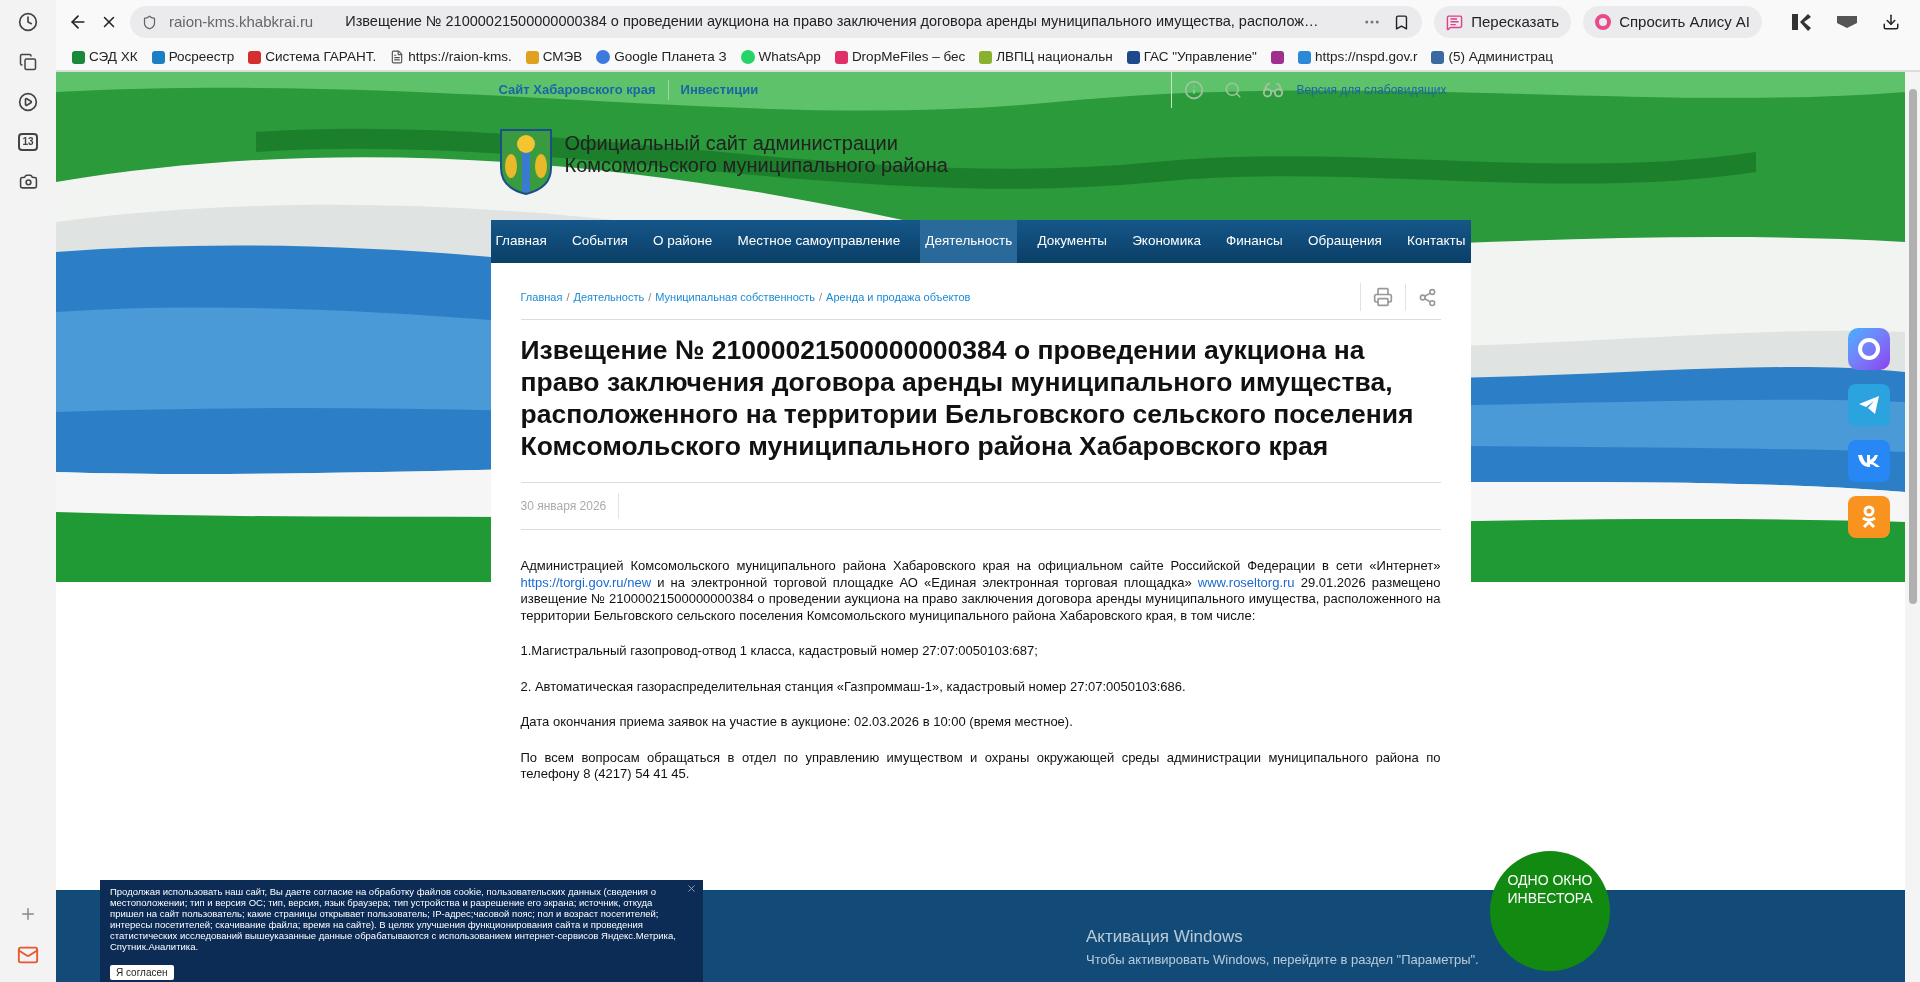  Describe the element at coordinates (586, 582) in the screenshot. I see `external-link: https://torgi.gov.ru/new` at that location.